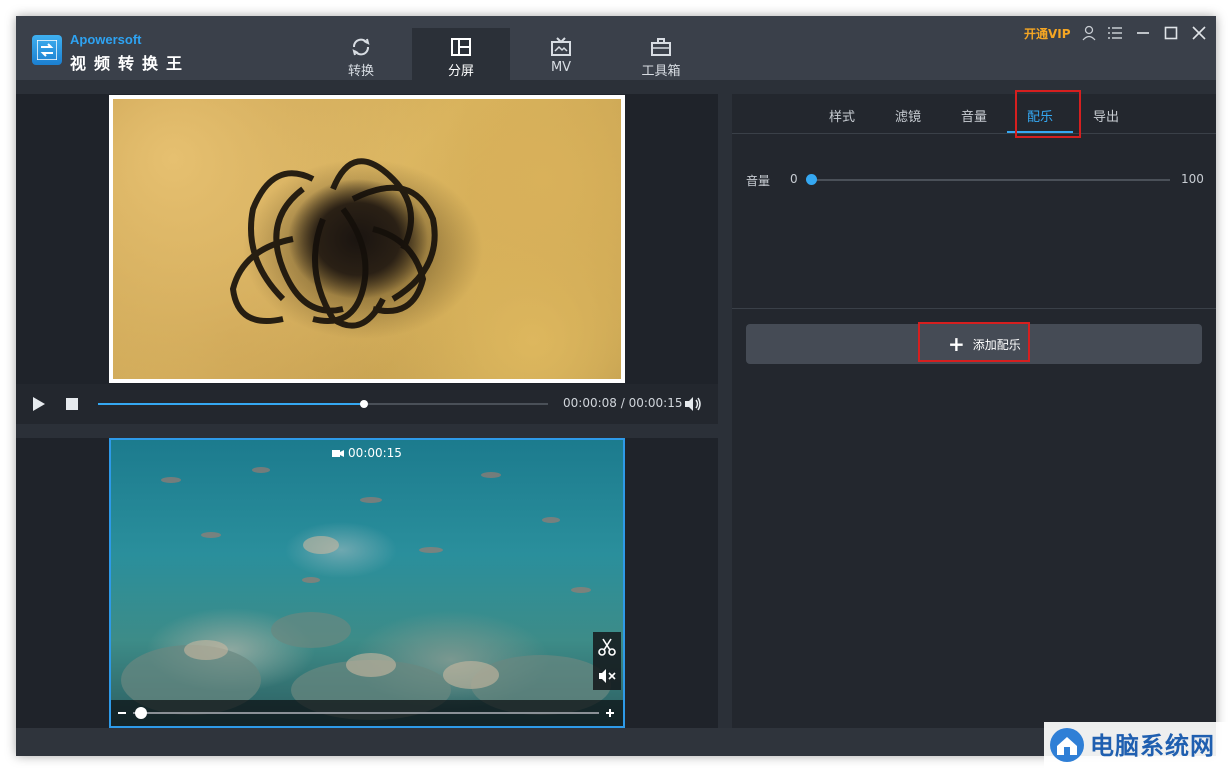  I want to click on clip-volume-bar, so click(367, 713).